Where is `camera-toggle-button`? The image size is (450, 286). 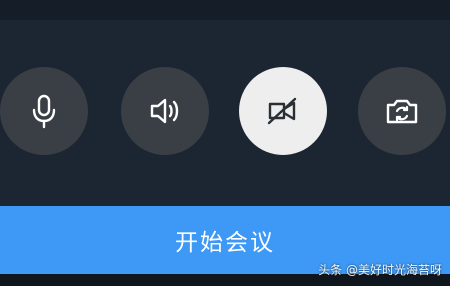 camera-toggle-button is located at coordinates (283, 111).